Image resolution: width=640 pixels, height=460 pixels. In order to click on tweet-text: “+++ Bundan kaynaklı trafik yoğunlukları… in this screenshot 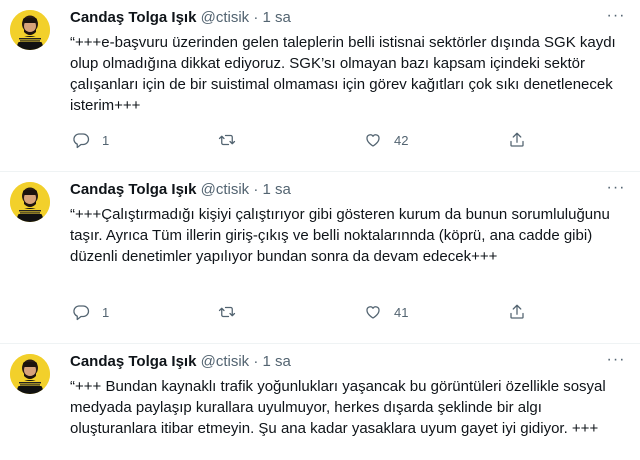, I will do `click(338, 407)`.